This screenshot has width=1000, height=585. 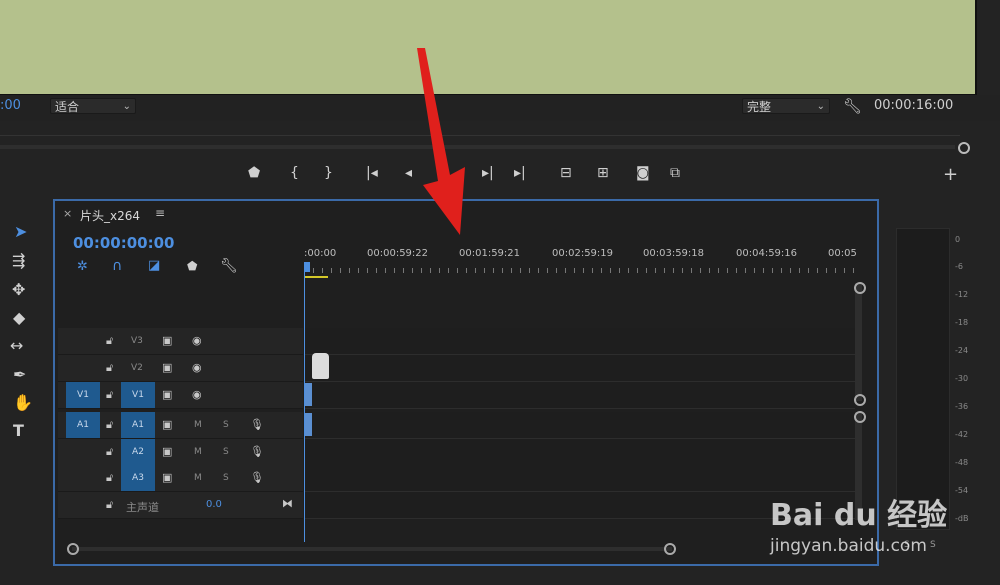 What do you see at coordinates (858, 342) in the screenshot?
I see `video-scrollbar` at bounding box center [858, 342].